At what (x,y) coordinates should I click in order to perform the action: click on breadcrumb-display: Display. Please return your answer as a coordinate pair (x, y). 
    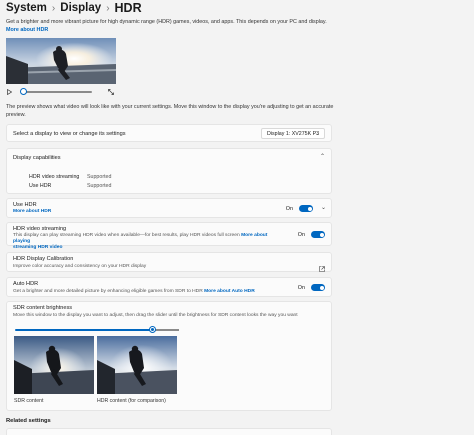
    Looking at the image, I should click on (80, 8).